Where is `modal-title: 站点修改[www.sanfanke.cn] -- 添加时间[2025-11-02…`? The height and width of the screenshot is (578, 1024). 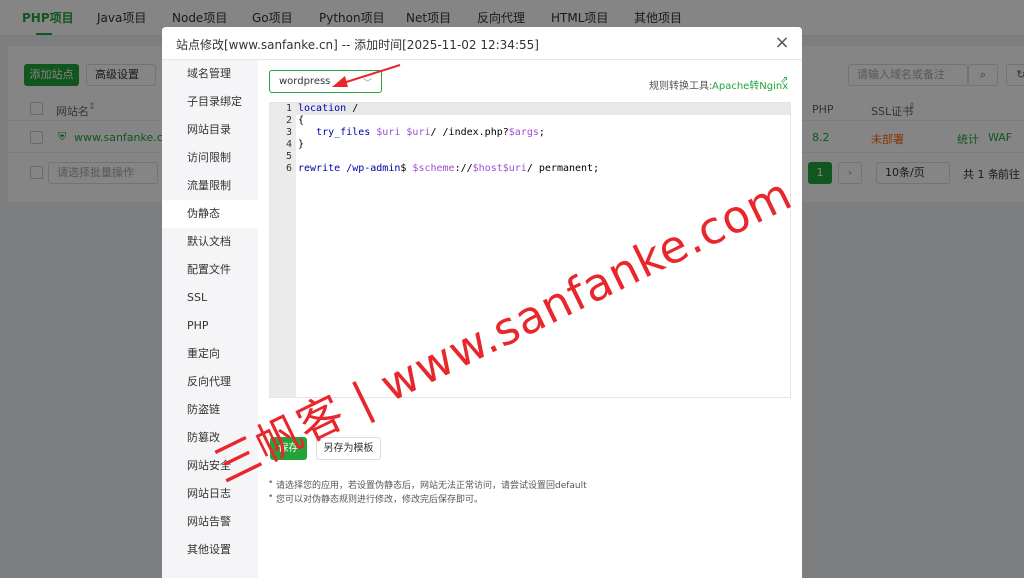
modal-title: 站点修改[www.sanfanke.cn] -- 添加时间[2025-11-02… is located at coordinates (357, 45).